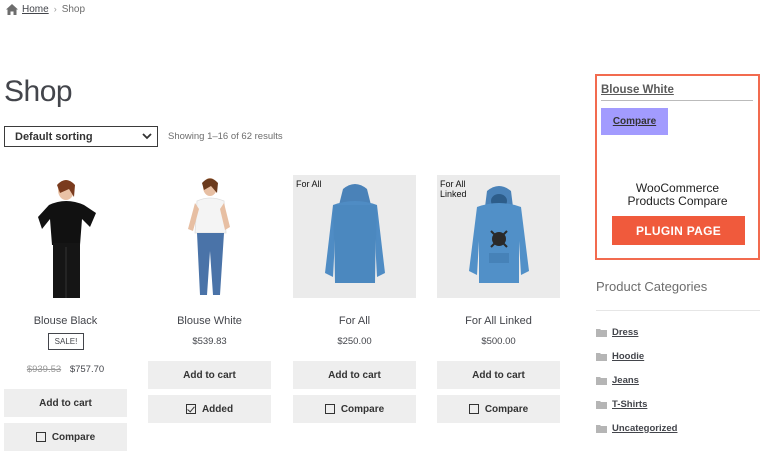 The height and width of the screenshot is (461, 768). Describe the element at coordinates (209, 299) in the screenshot. I see `product-card: Blouse White $539.83 Add to cart Added` at that location.